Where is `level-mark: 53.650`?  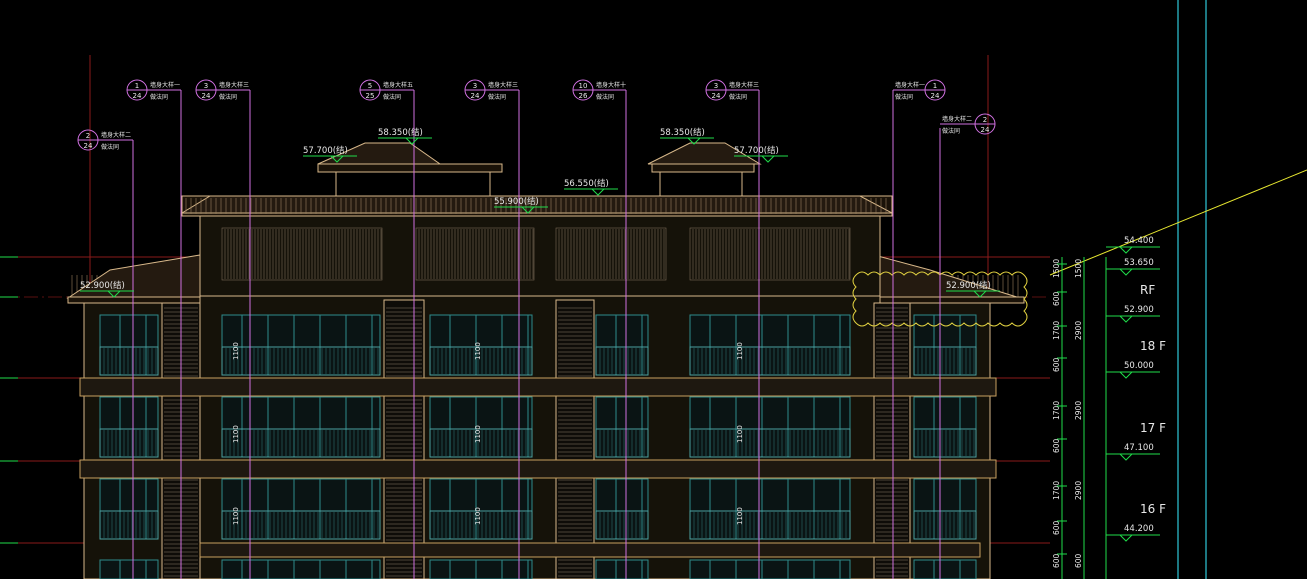
level-mark: 53.650 is located at coordinates (1133, 267).